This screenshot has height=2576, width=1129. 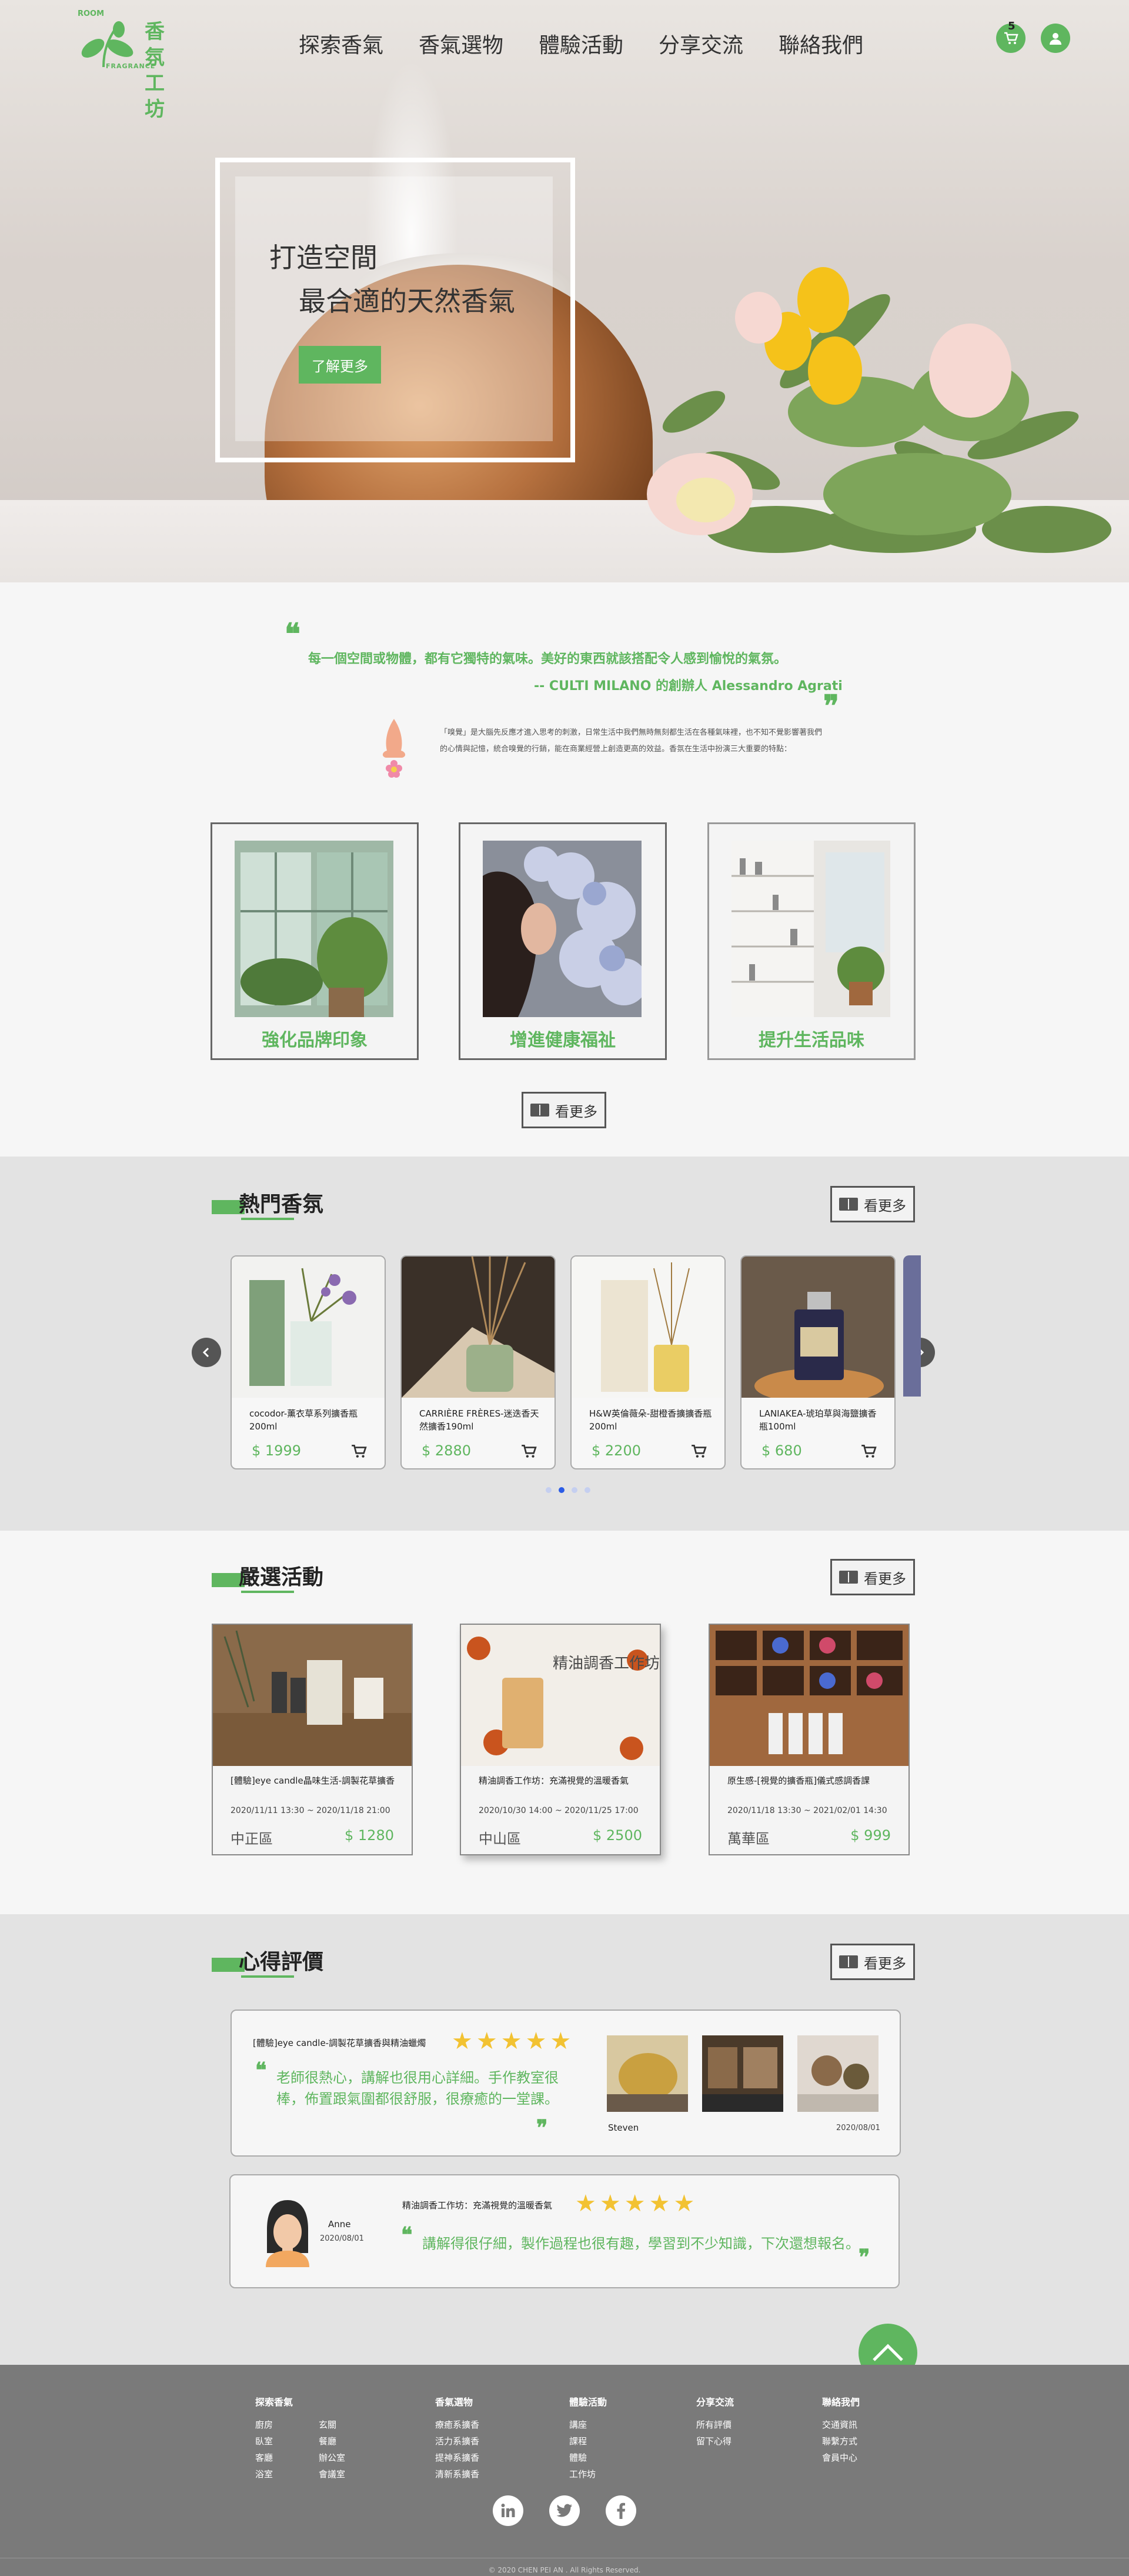 I want to click on footer-link: 辦公室, so click(x=342, y=2458).